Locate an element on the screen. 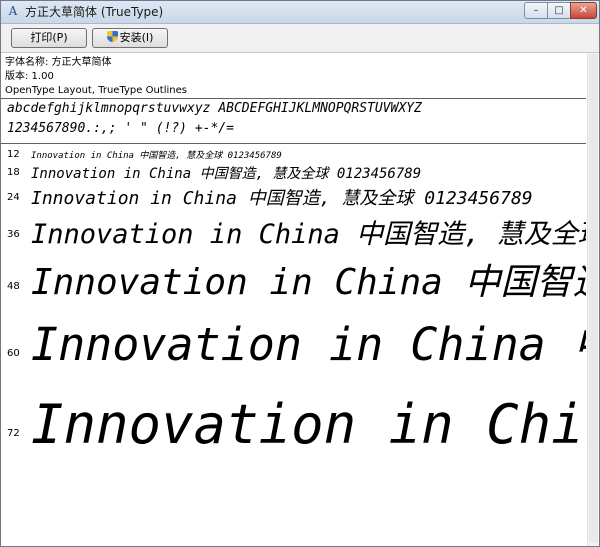  close-button: ✕ is located at coordinates (583, 10).